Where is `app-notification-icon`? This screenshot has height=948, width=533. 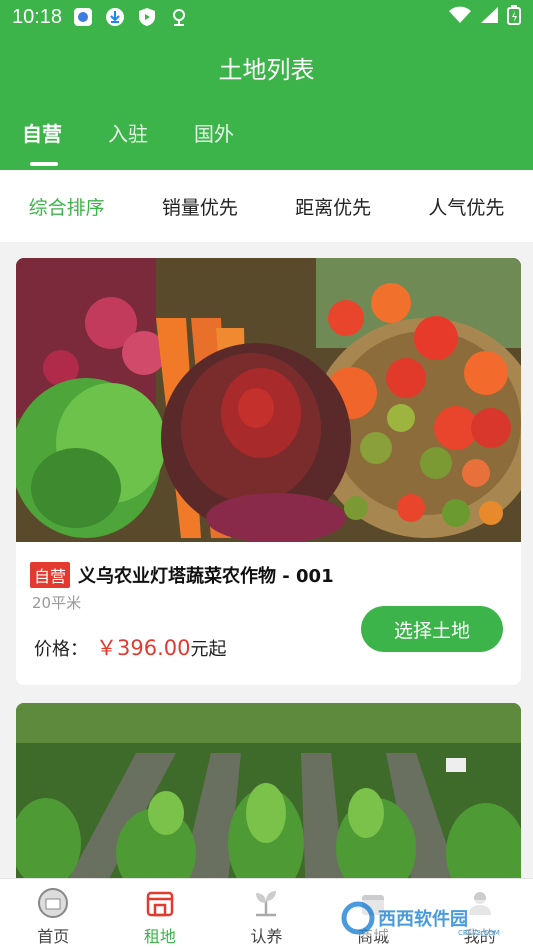
app-notification-icon is located at coordinates (83, 17).